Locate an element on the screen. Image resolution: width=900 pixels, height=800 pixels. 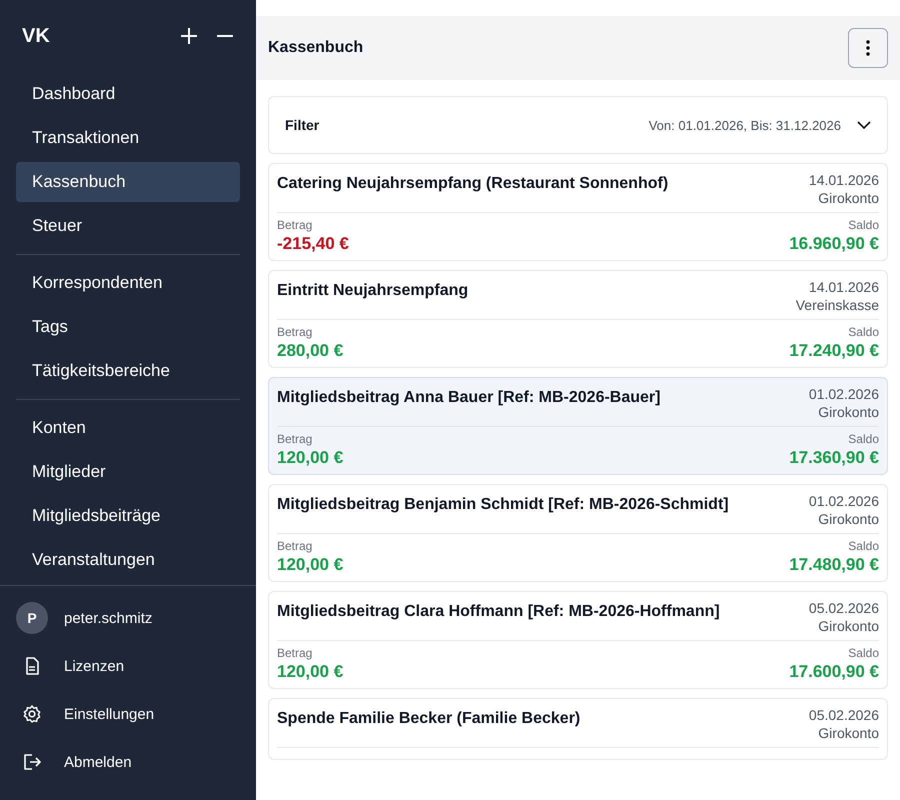
nav-item: Mitglieder is located at coordinates (128, 472).